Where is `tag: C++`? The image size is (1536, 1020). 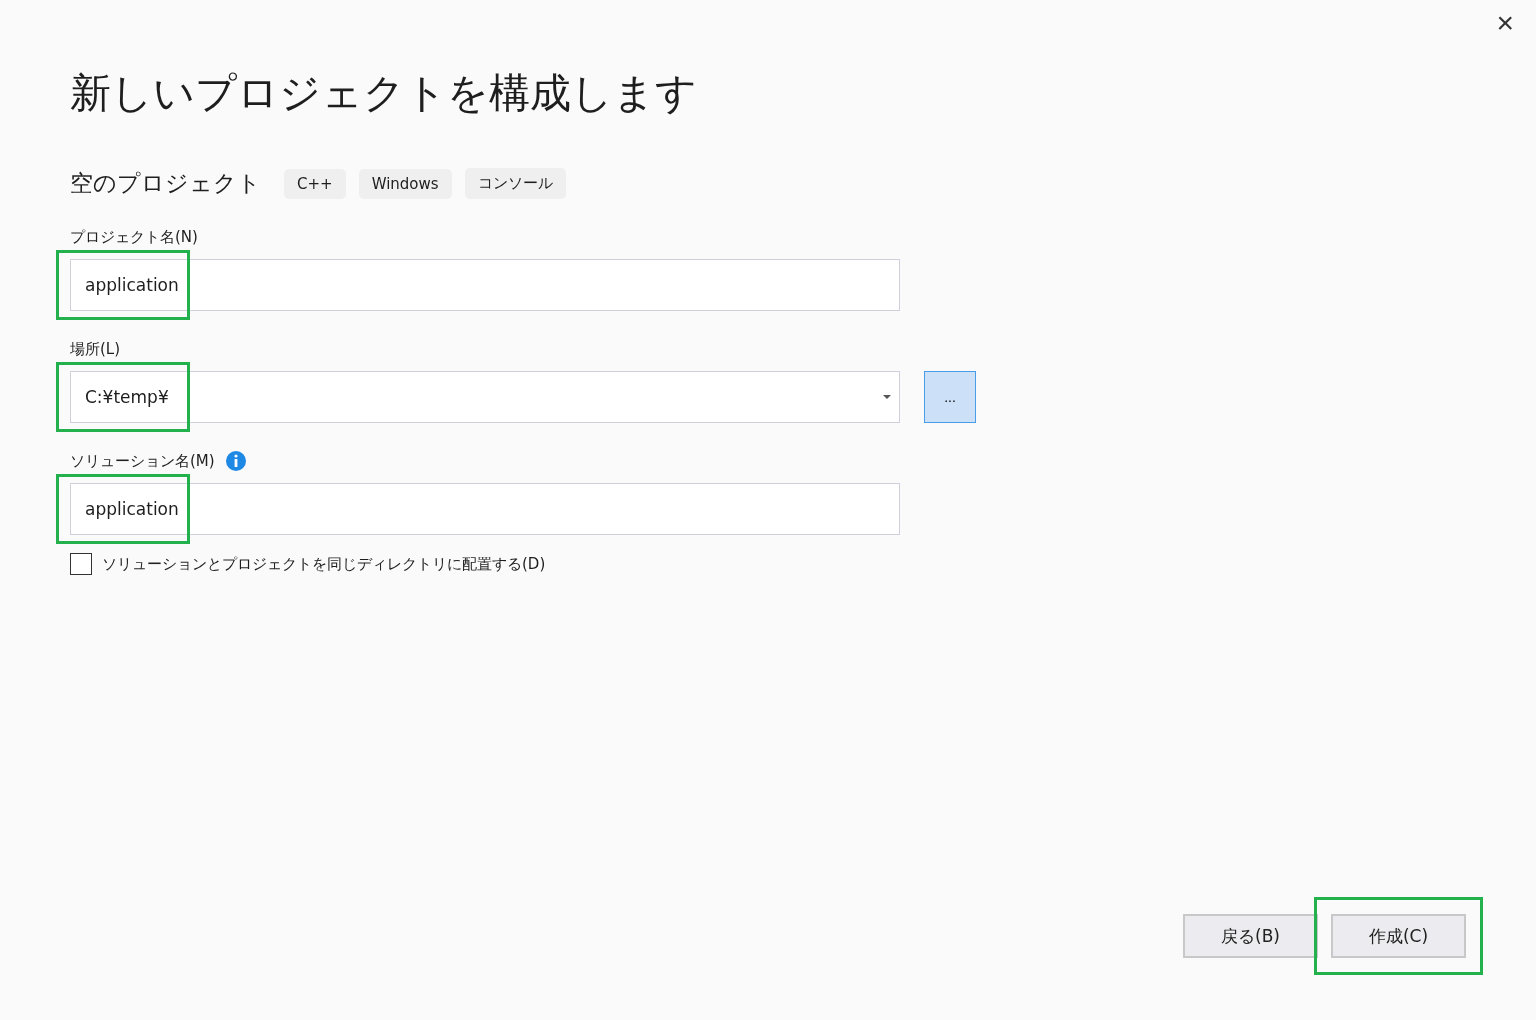
tag: C++ is located at coordinates (315, 183).